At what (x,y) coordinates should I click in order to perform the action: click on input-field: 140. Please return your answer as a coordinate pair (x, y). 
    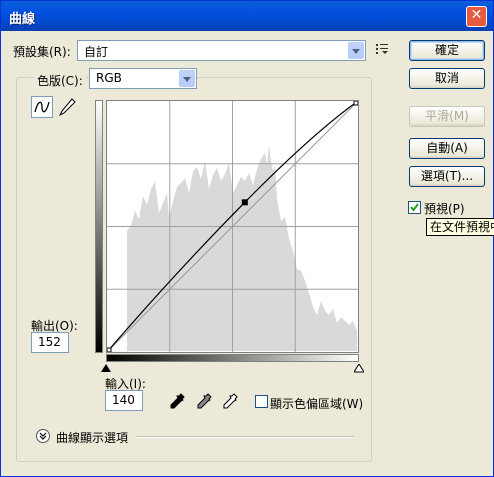
    Looking at the image, I should click on (124, 400).